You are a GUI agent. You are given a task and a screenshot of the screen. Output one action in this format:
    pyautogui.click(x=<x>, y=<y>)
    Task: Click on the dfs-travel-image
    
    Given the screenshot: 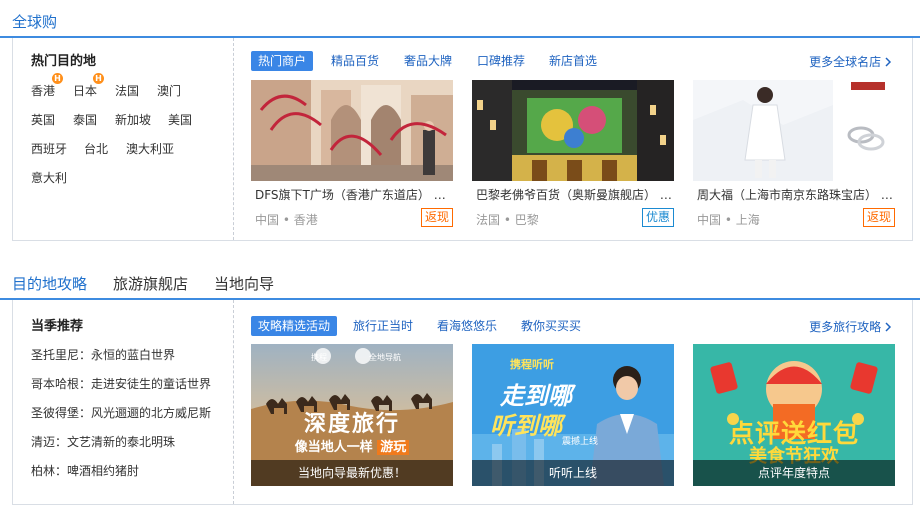 What is the action you would take?
    pyautogui.click(x=352, y=130)
    